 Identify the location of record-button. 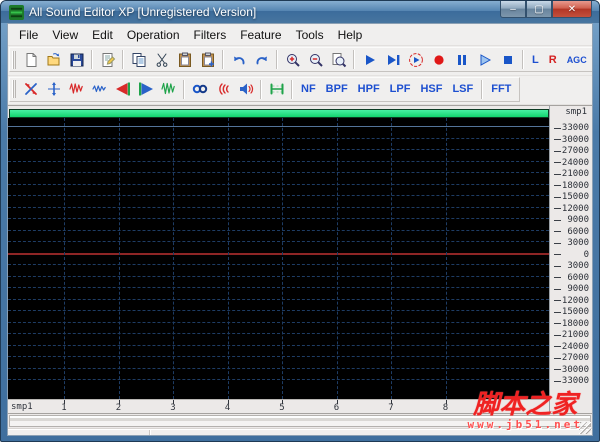
(438, 59).